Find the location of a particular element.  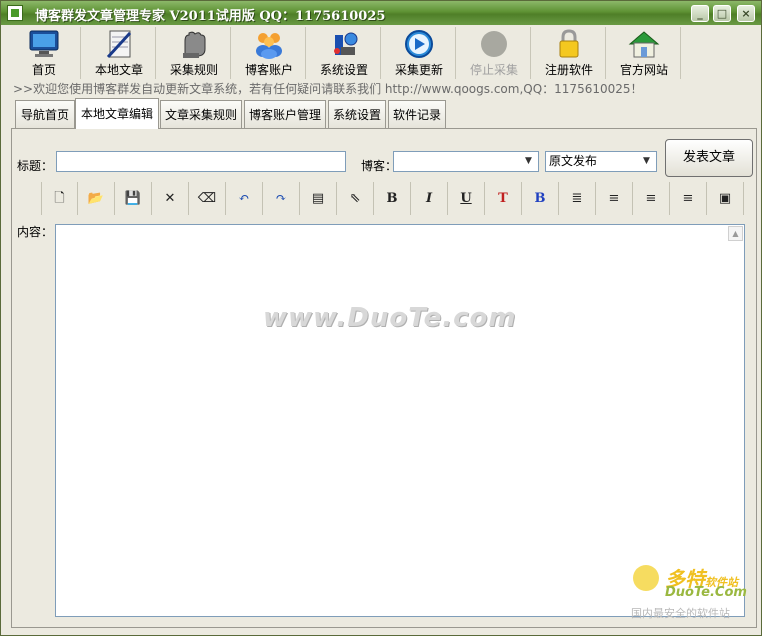

eraser-icon: ⌫ is located at coordinates (207, 198).